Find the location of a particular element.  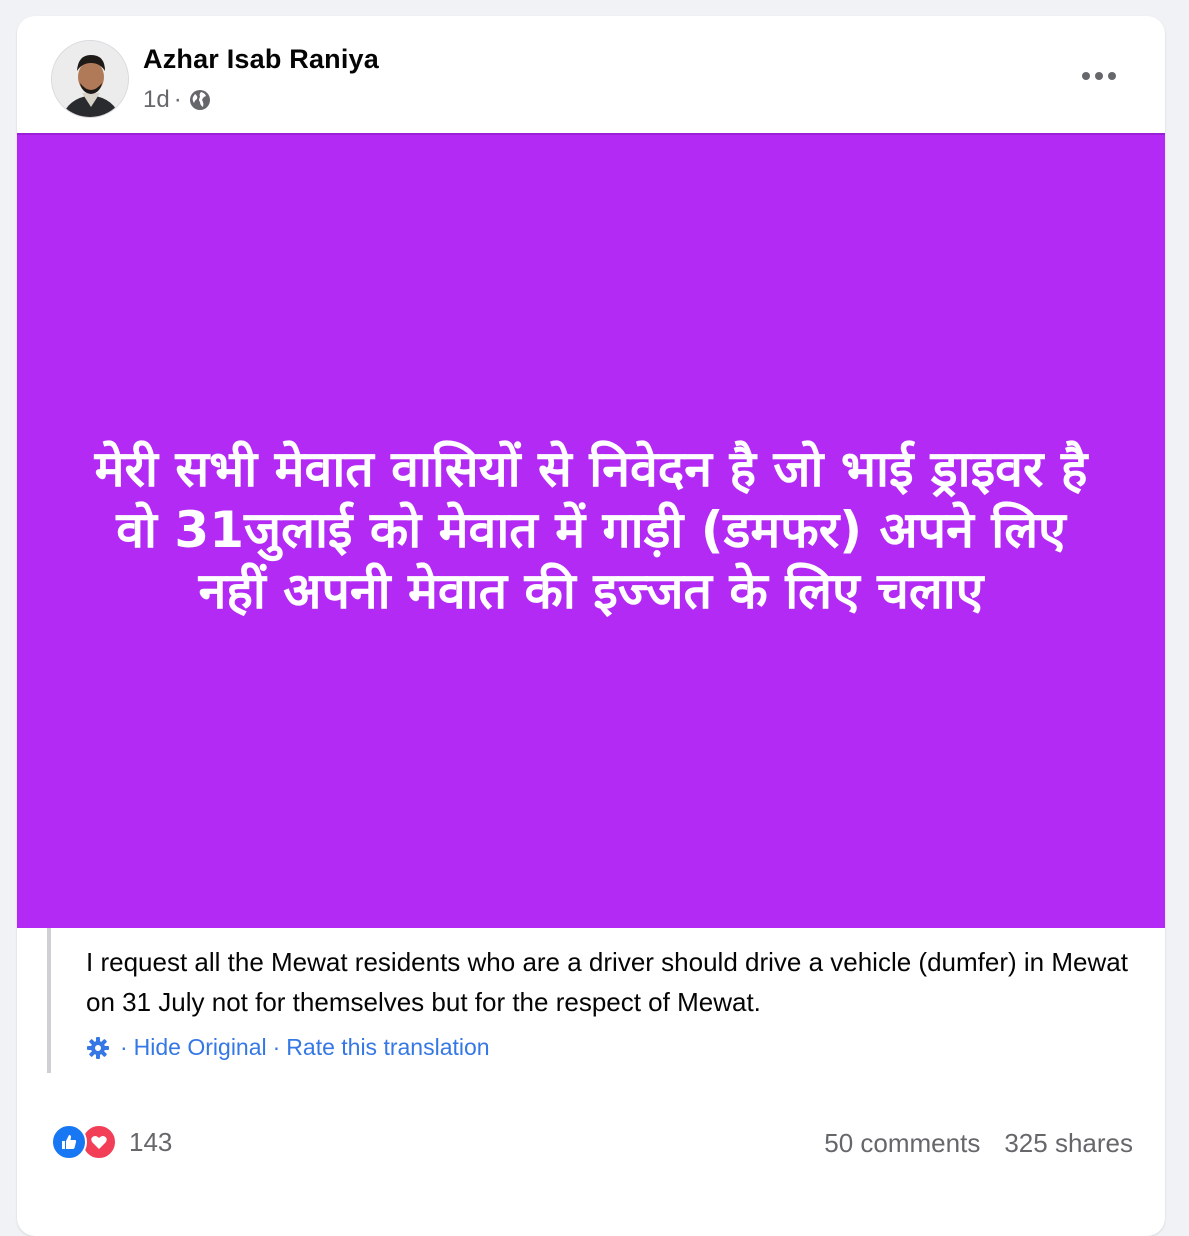

translation-actions: · Hide Original · Rate this translation is located at coordinates (611, 1047).